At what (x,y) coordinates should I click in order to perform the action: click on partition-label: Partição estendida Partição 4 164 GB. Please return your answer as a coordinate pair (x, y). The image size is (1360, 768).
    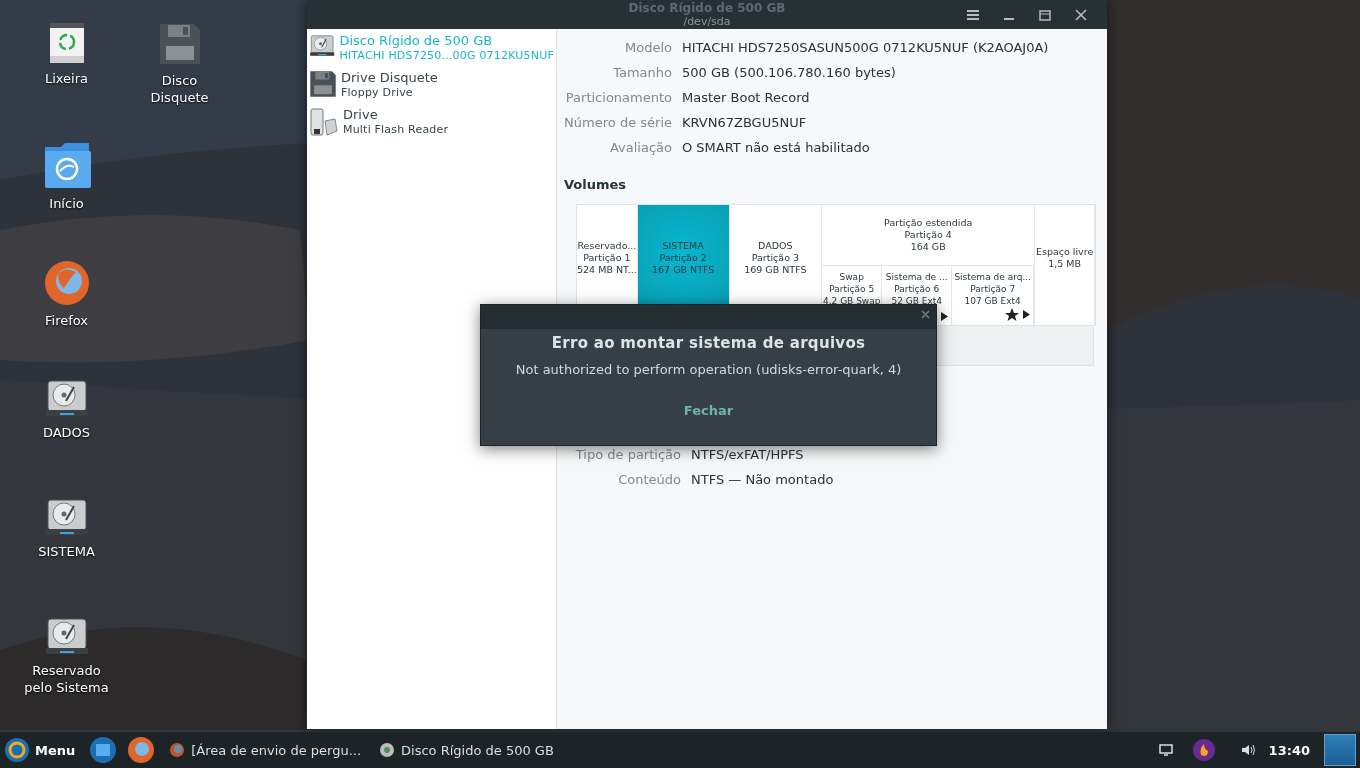
    Looking at the image, I should click on (928, 235).